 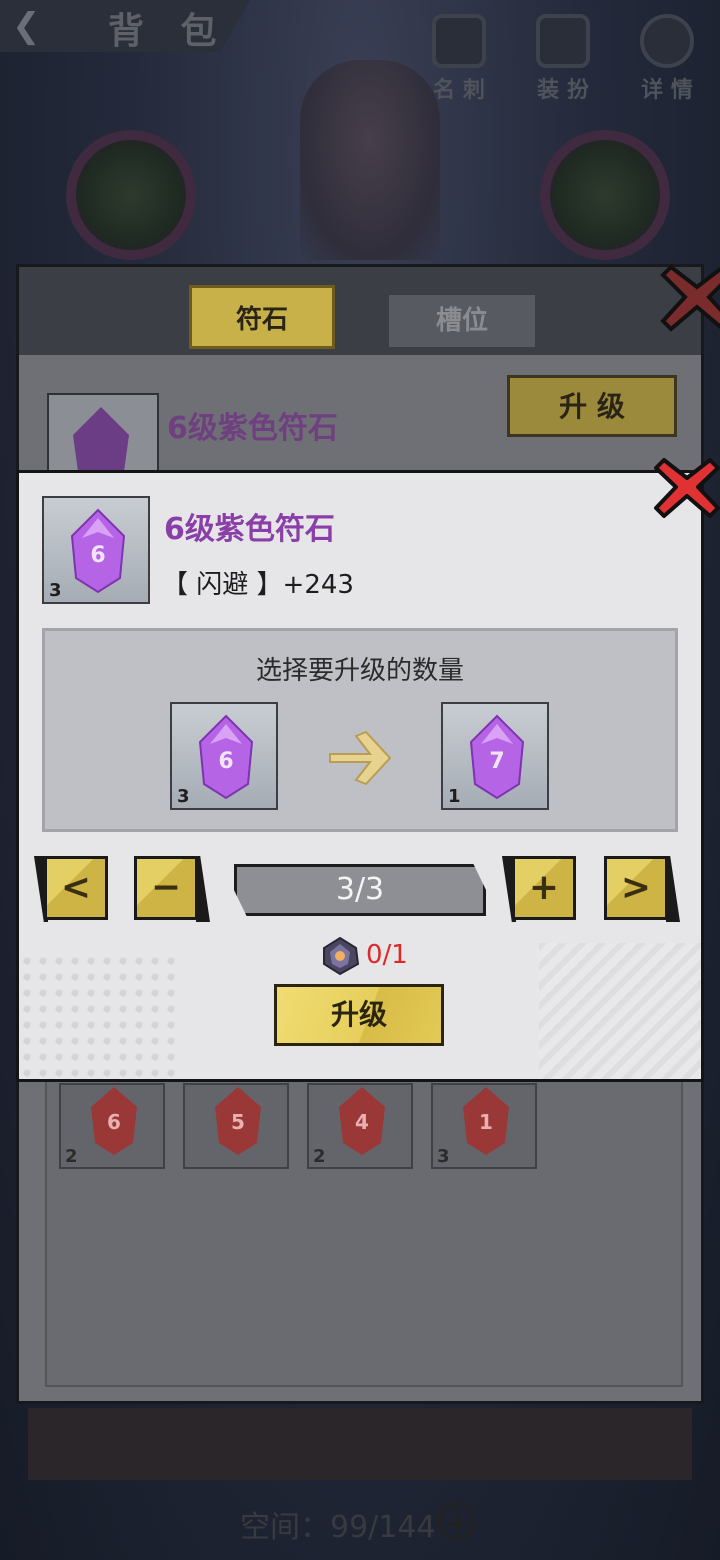 I want to click on red-gem-icon: 1, so click(x=486, y=1121).